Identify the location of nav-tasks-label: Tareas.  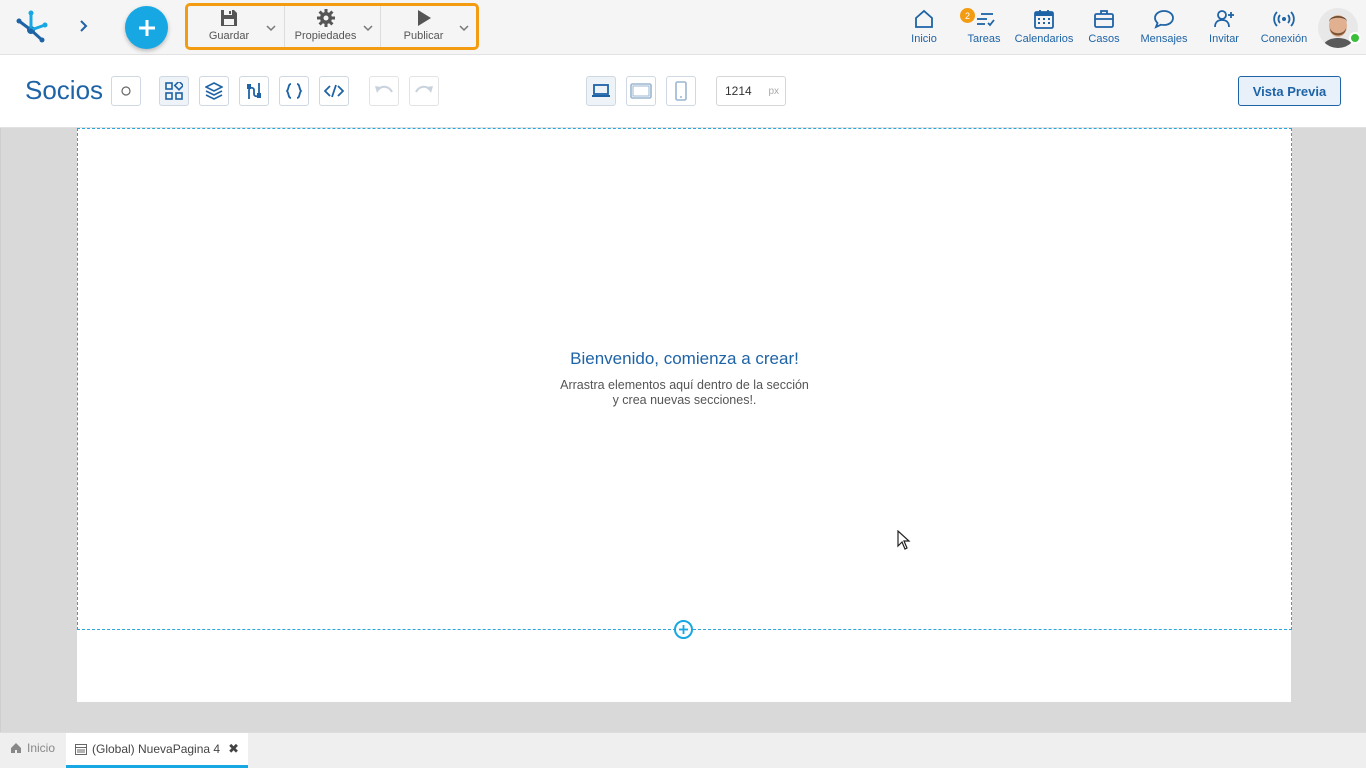
(984, 39).